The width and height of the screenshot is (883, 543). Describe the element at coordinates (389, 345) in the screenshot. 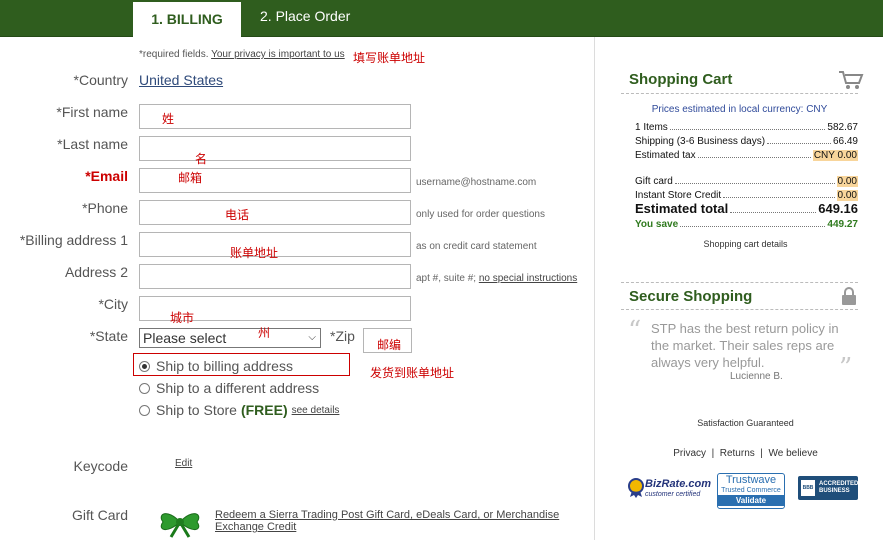

I see `annotation-zip: 邮编` at that location.